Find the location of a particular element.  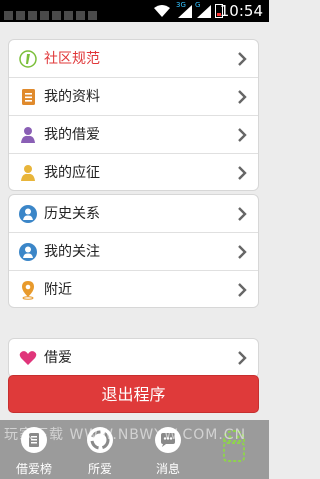

status-time: 10:54 is located at coordinates (241, 11).